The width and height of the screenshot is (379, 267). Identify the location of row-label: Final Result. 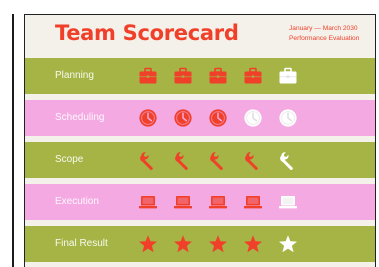
(81, 243).